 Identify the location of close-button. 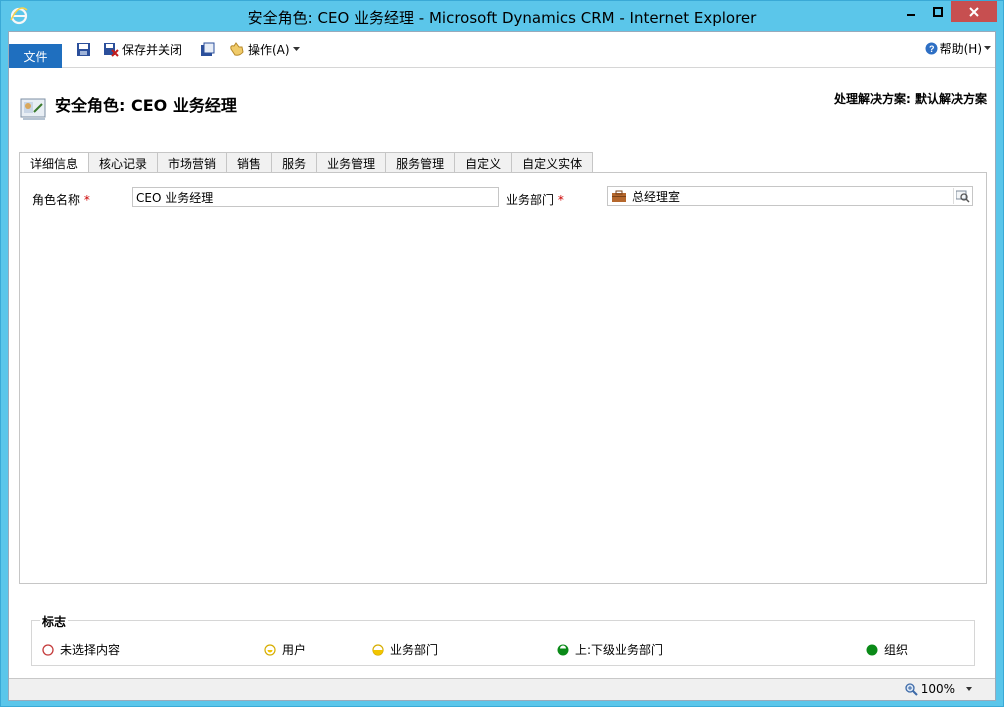
(974, 11).